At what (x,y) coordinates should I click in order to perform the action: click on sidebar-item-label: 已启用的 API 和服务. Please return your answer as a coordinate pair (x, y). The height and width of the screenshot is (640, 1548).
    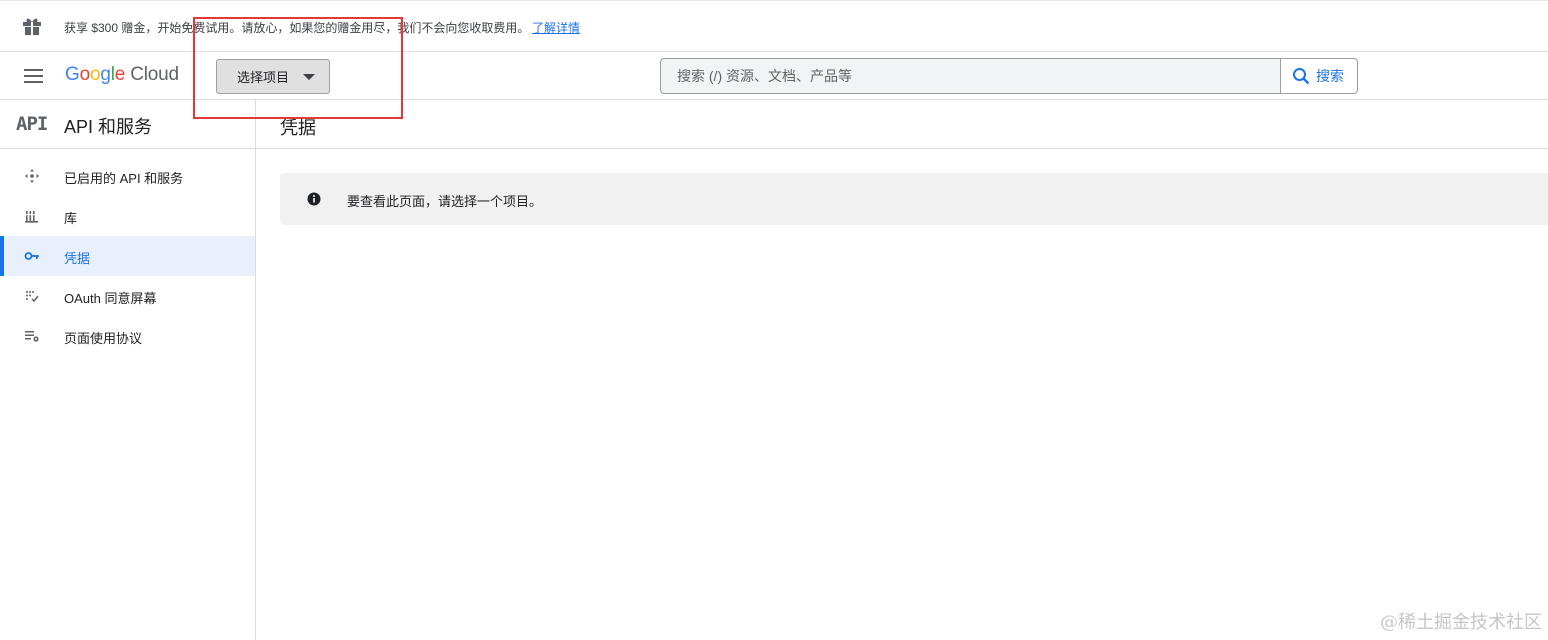
    Looking at the image, I should click on (124, 178).